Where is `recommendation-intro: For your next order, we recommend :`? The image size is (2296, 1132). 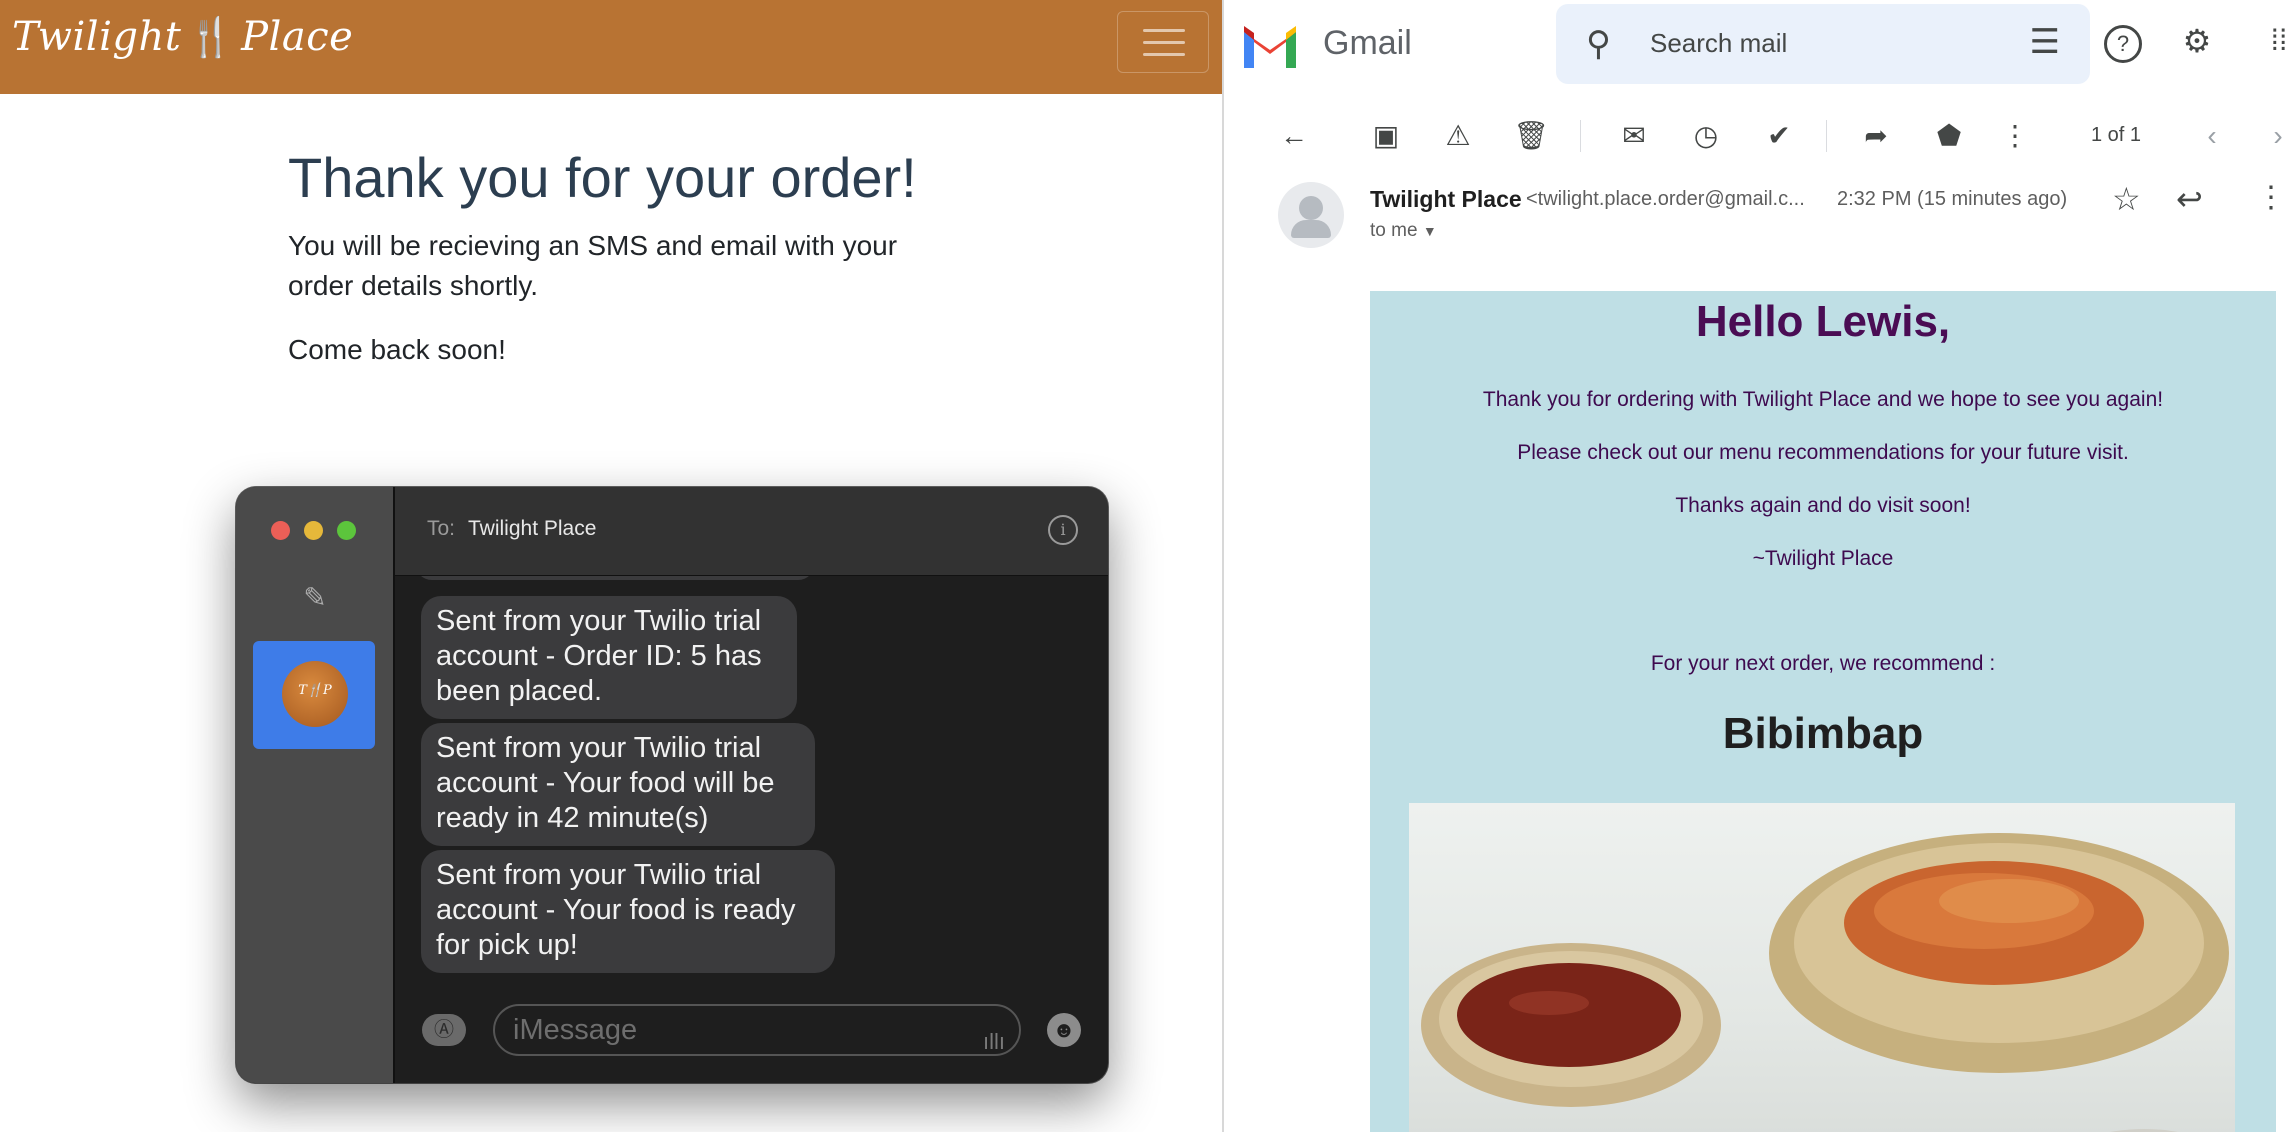
recommendation-intro: For your next order, we recommend : is located at coordinates (1823, 663).